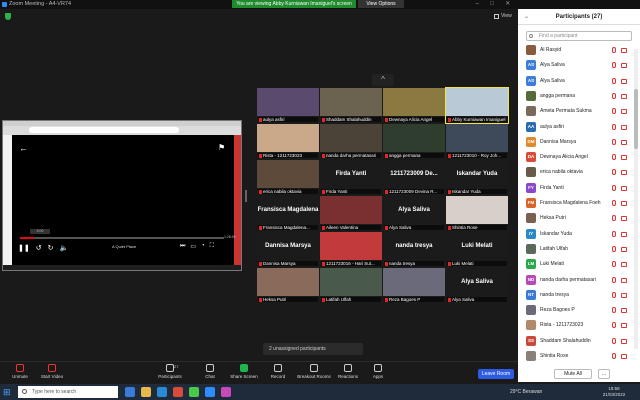 Image resolution: width=640 pixels, height=400 pixels. I want to click on maximize-icon: □, so click(492, 4).